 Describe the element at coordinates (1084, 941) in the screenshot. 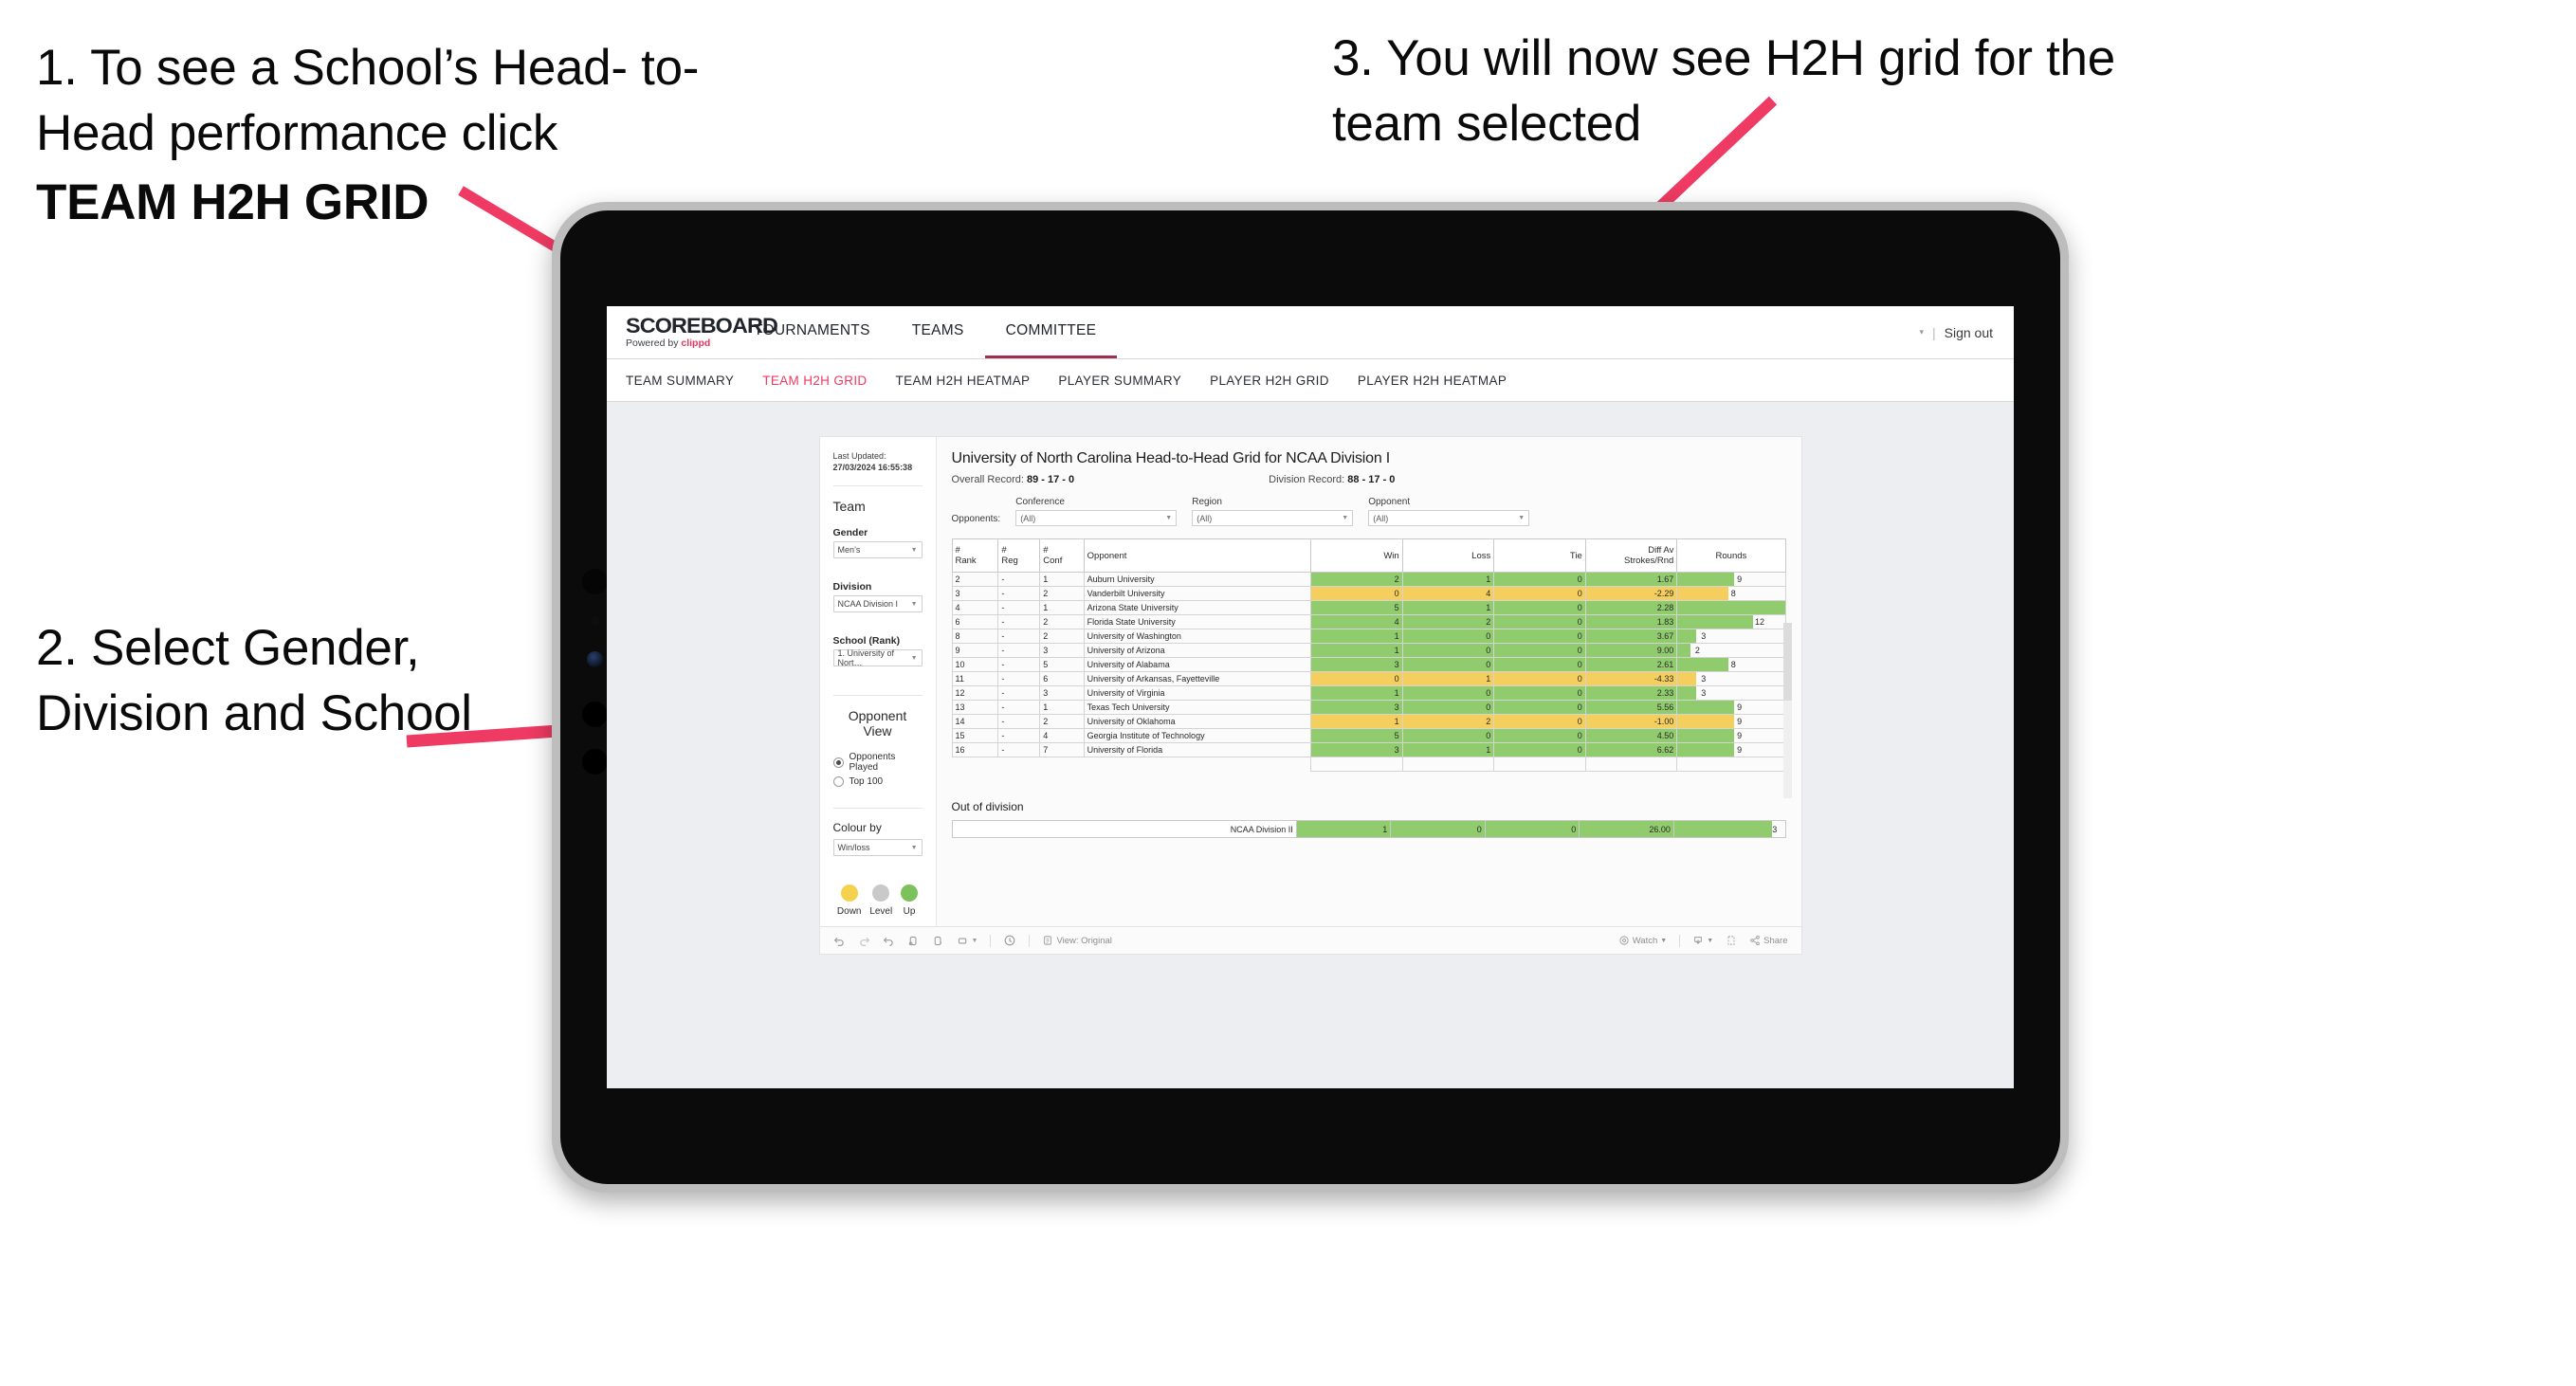

I see `view-original-label: View: Original` at that location.